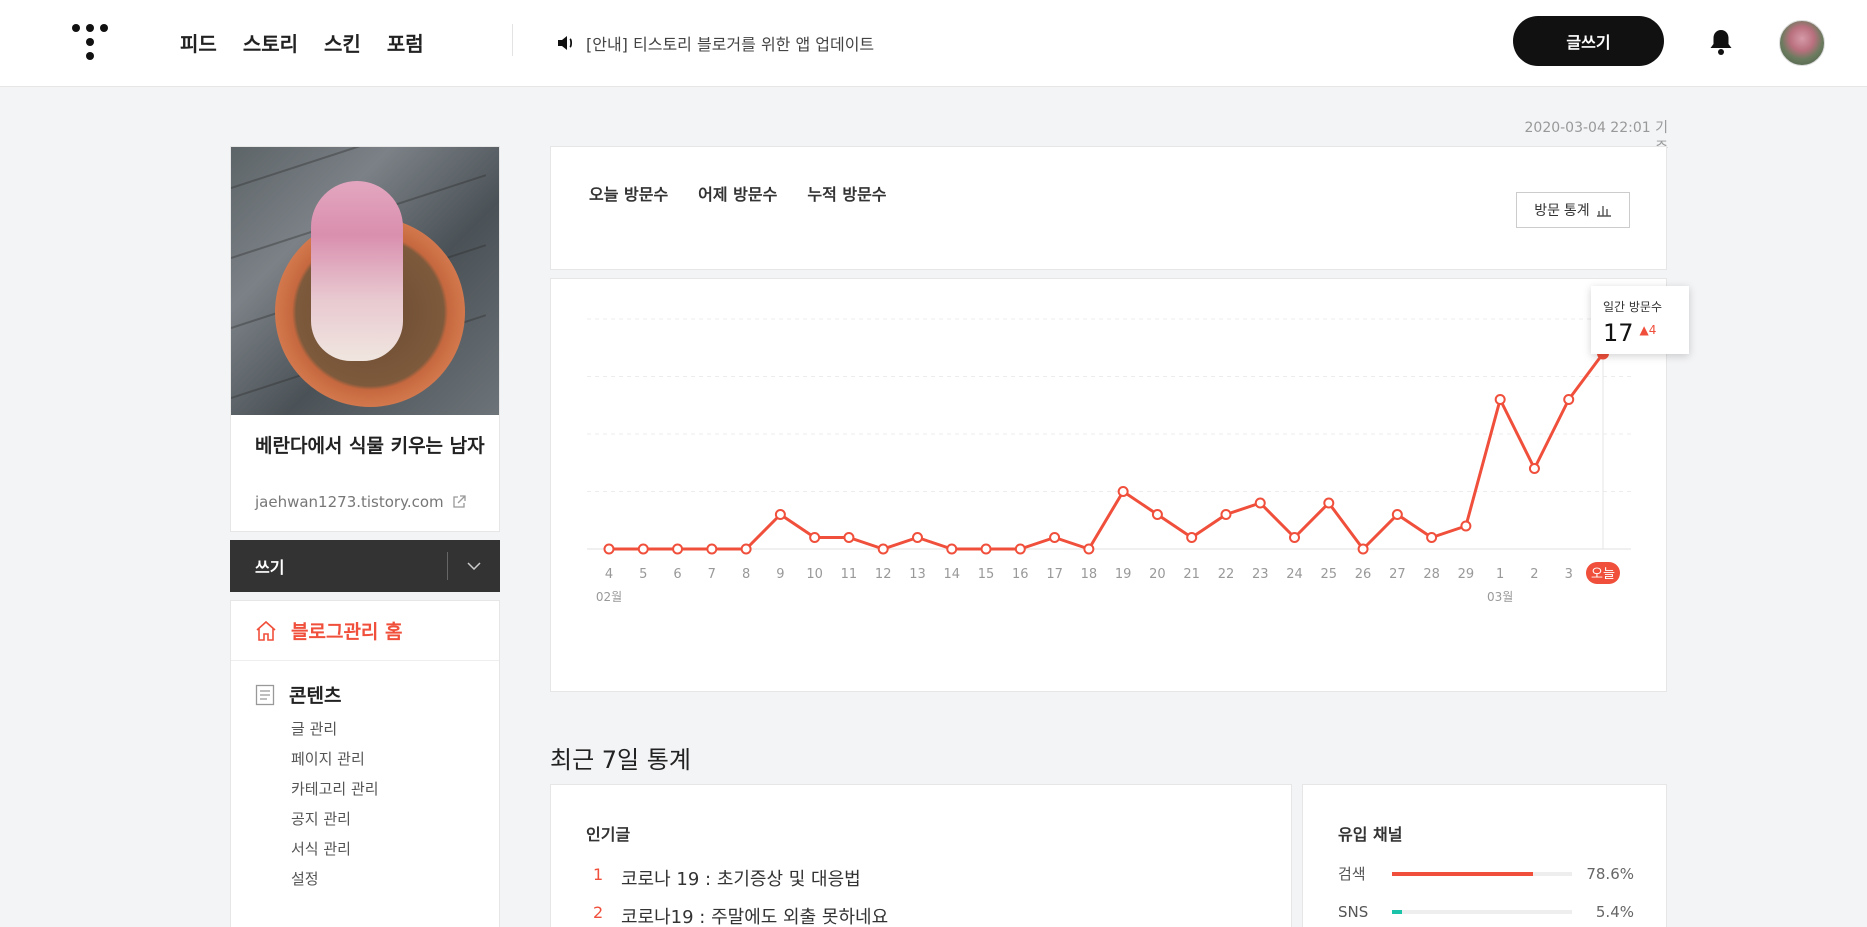  I want to click on chart-x-tick-label: 5, so click(643, 574).